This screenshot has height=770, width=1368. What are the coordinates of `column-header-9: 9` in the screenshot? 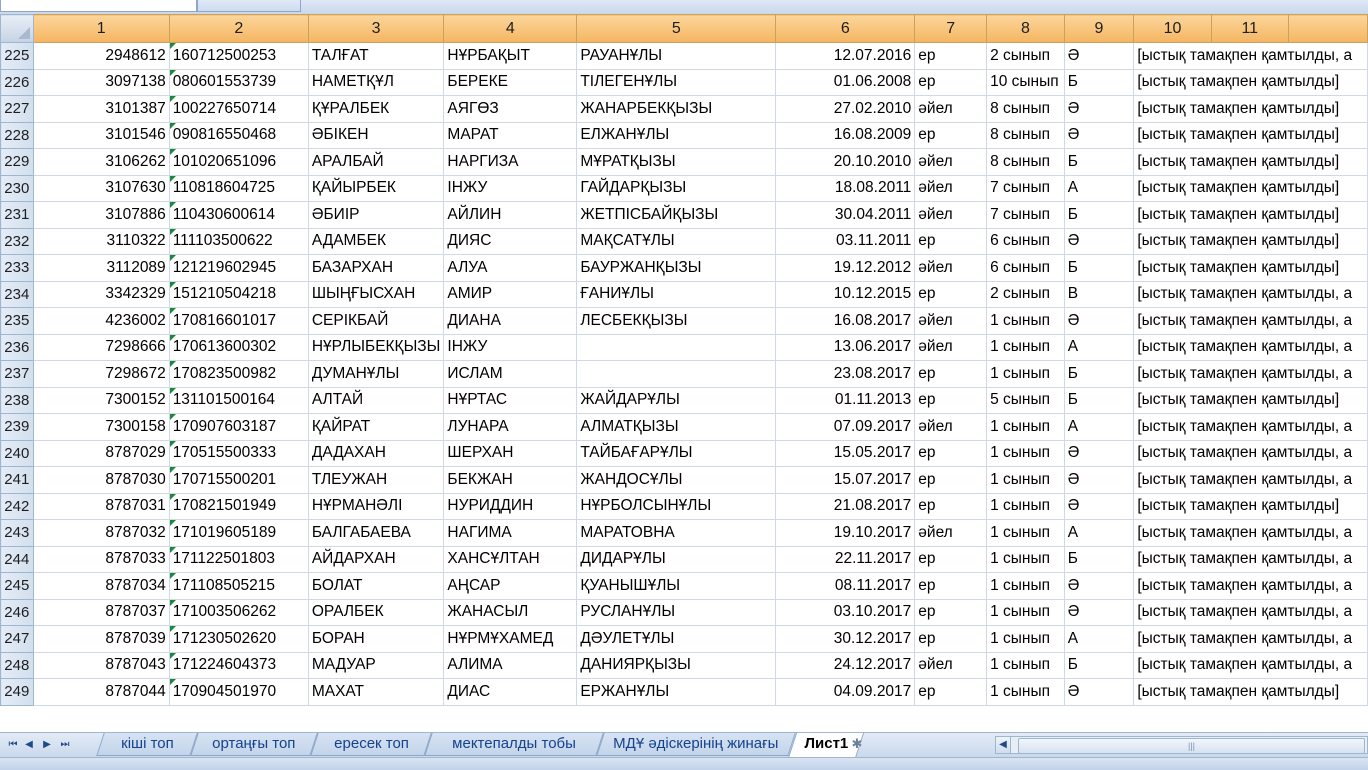 It's located at (1099, 28).